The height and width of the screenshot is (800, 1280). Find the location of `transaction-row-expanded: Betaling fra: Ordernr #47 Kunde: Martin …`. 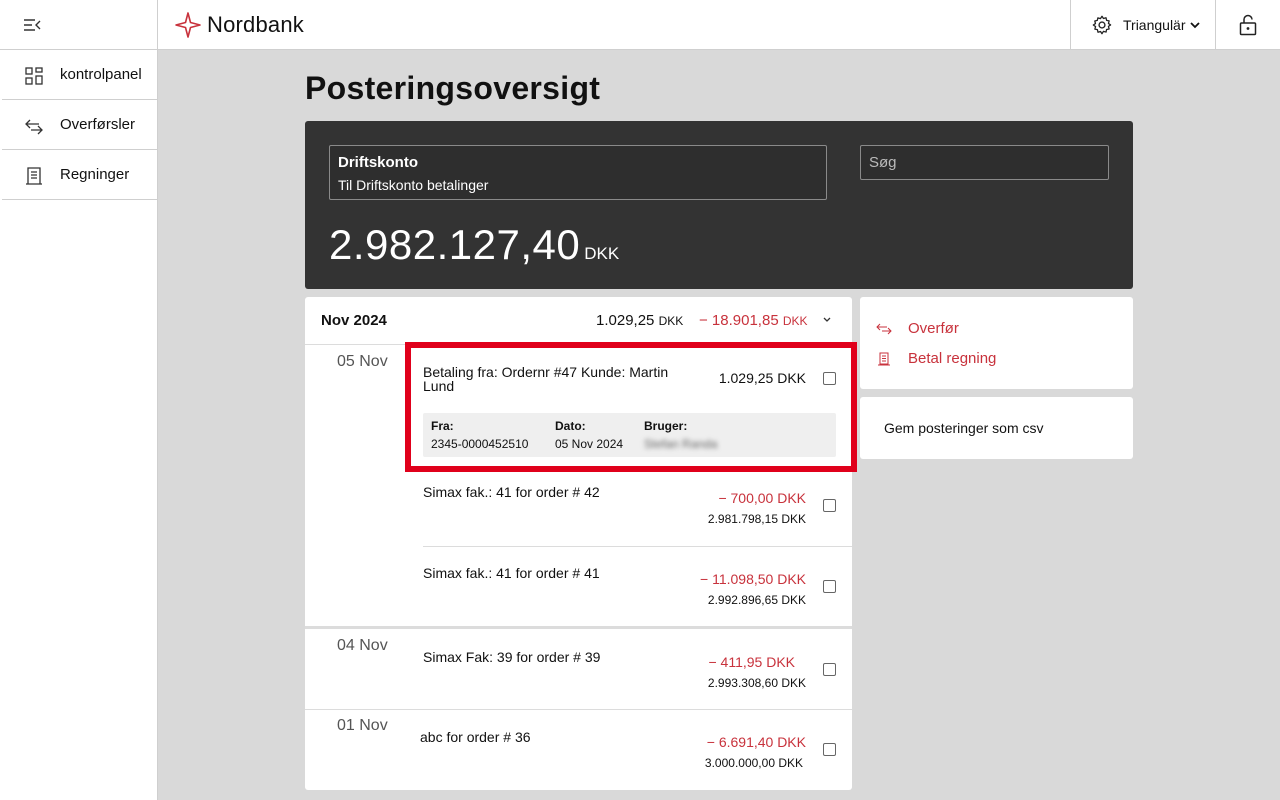

transaction-row-expanded: Betaling fra: Ordernr #47 Kunde: Martin … is located at coordinates (578, 405).